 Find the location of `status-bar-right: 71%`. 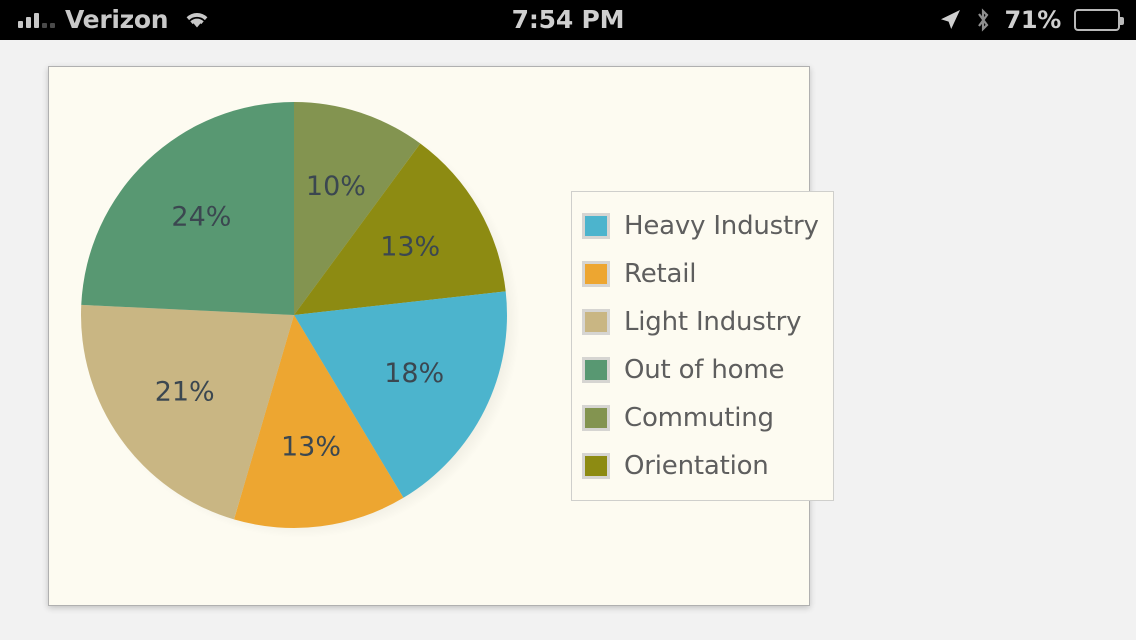

status-bar-right: 71% is located at coordinates (1031, 20).